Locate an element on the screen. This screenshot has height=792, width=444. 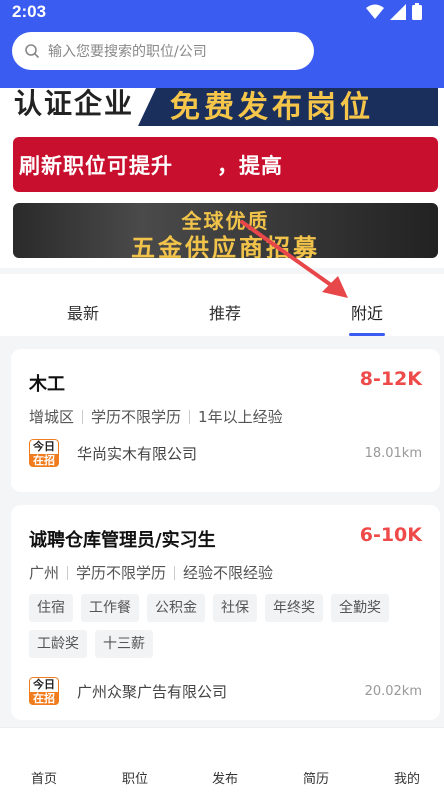
benefit-tag: 住宿 is located at coordinates (51, 608).